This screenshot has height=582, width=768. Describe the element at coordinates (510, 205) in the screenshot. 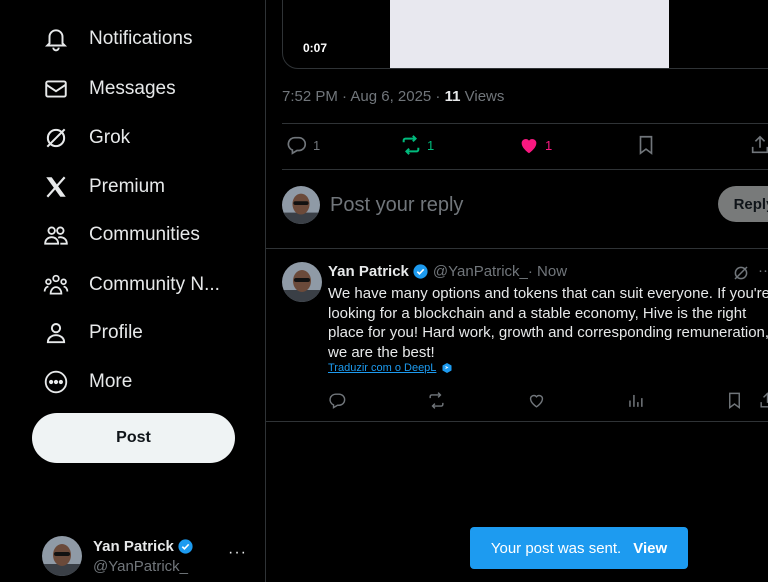

I see `reply-input: Post your reply` at that location.